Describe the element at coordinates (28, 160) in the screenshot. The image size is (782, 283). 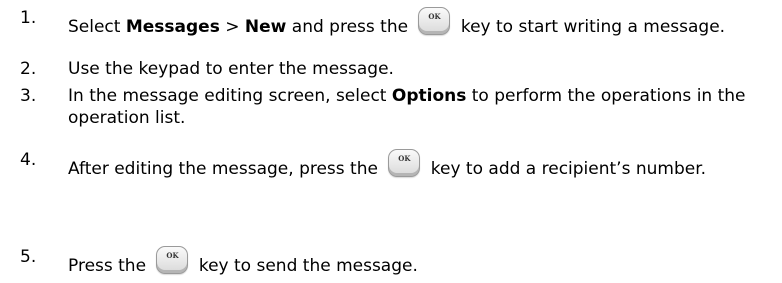
I see `step-number: 4.` at that location.